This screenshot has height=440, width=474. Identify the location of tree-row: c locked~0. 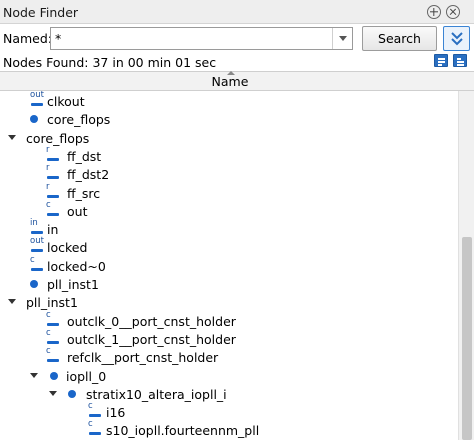
(229, 264).